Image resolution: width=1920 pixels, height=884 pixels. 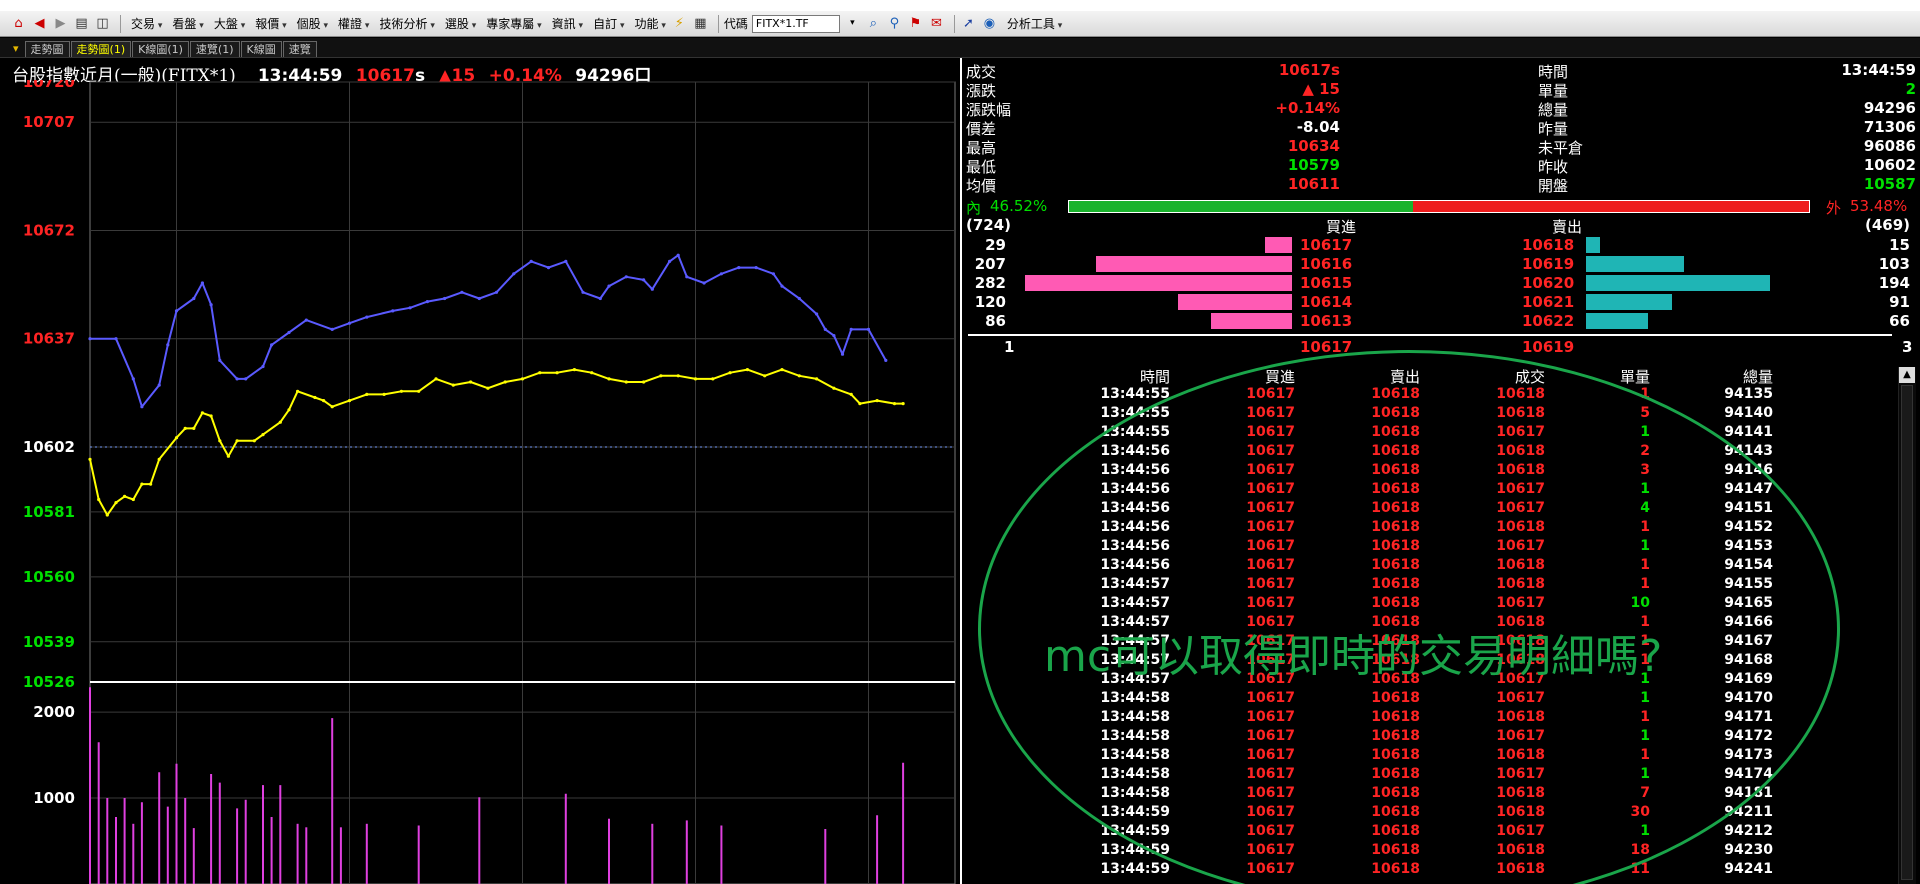 I want to click on menu-stock: 個股, so click(x=312, y=23).